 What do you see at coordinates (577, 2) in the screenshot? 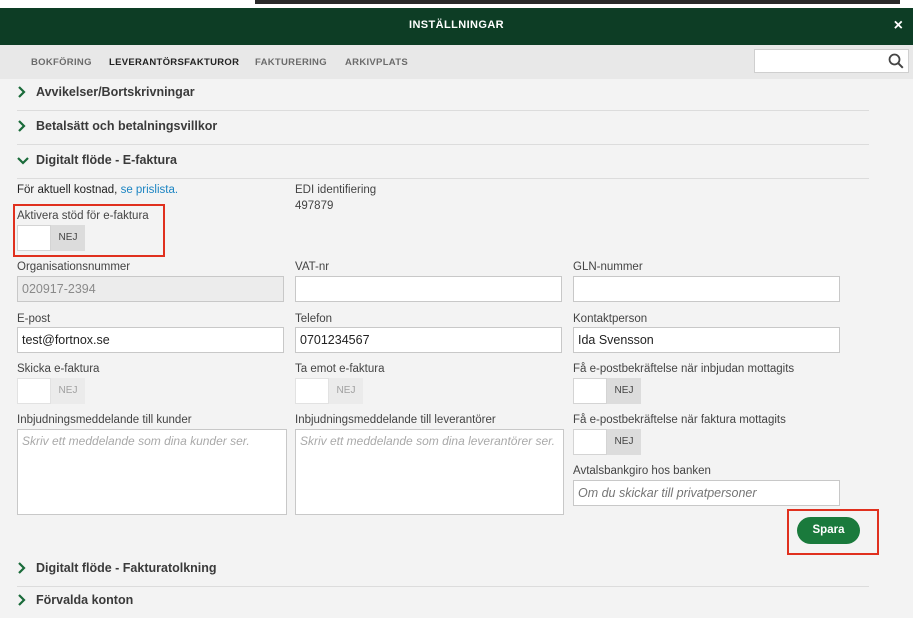
I see `top-dark-bar` at bounding box center [577, 2].